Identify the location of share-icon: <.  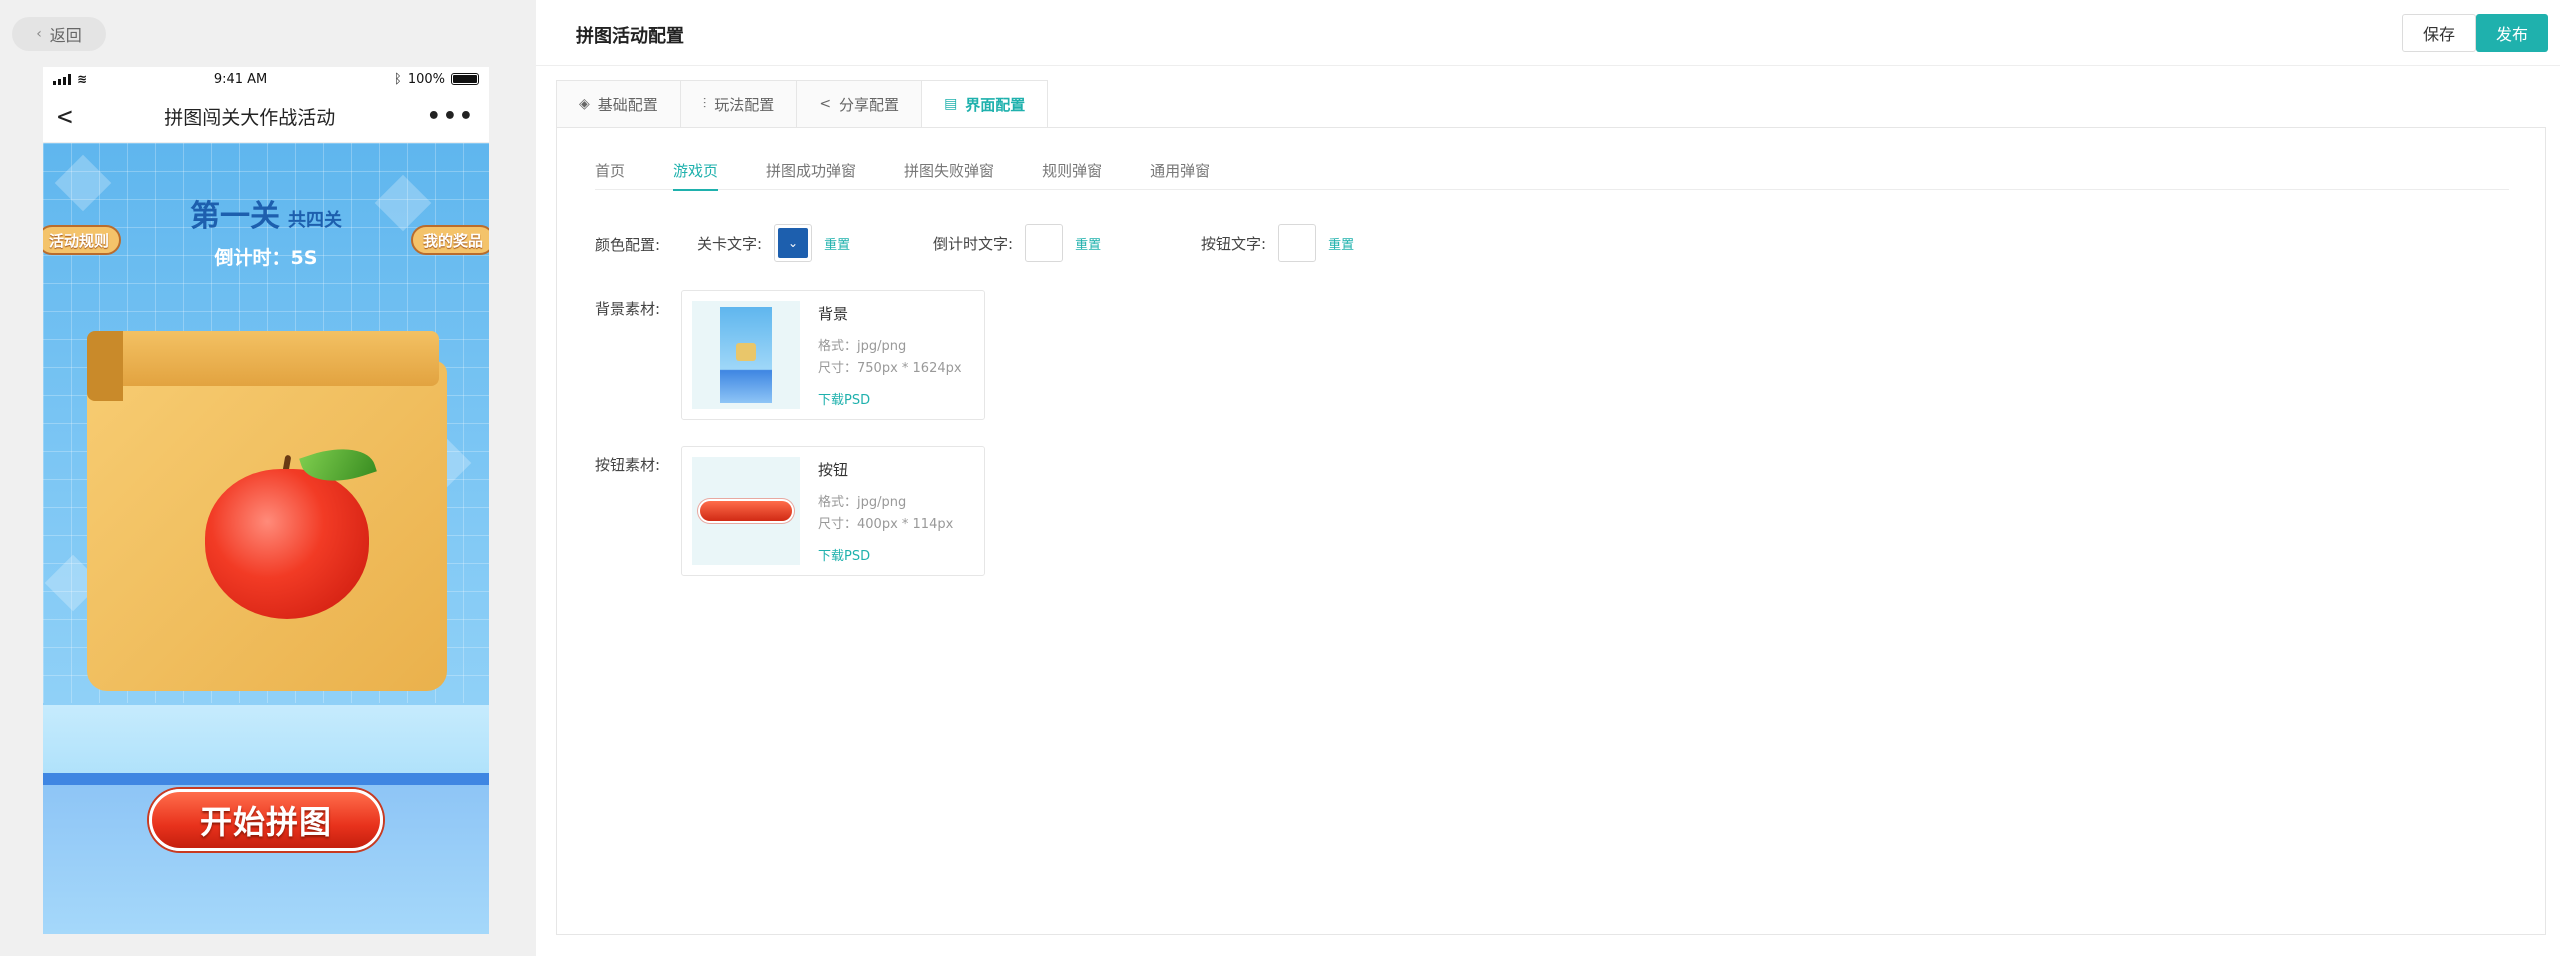
(825, 104).